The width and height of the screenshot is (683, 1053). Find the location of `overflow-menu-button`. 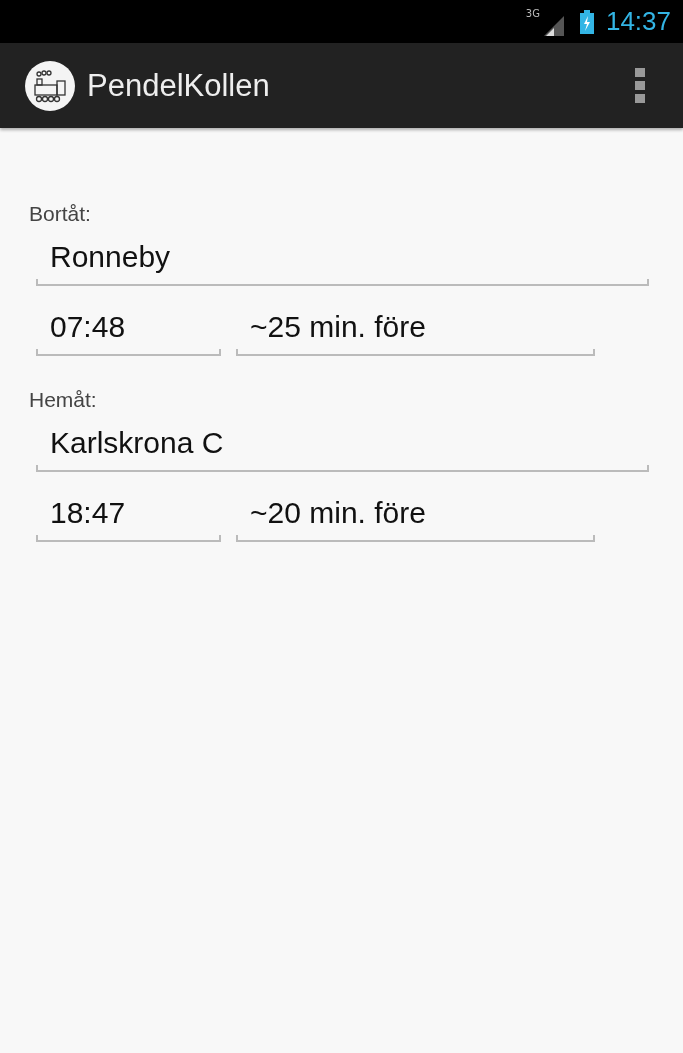

overflow-menu-button is located at coordinates (640, 85).